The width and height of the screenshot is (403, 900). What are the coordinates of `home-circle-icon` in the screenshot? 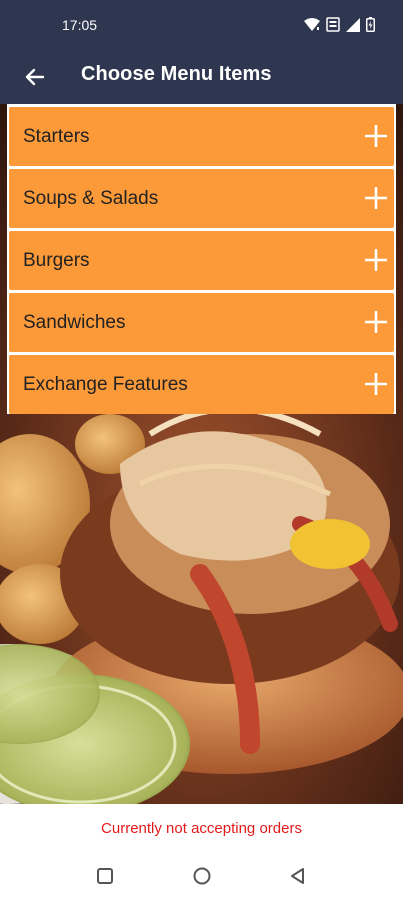 It's located at (202, 876).